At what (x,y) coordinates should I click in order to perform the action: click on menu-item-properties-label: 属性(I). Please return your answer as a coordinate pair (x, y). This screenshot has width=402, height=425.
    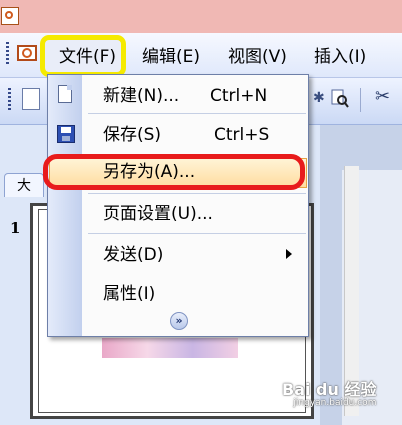
    Looking at the image, I should click on (129, 294).